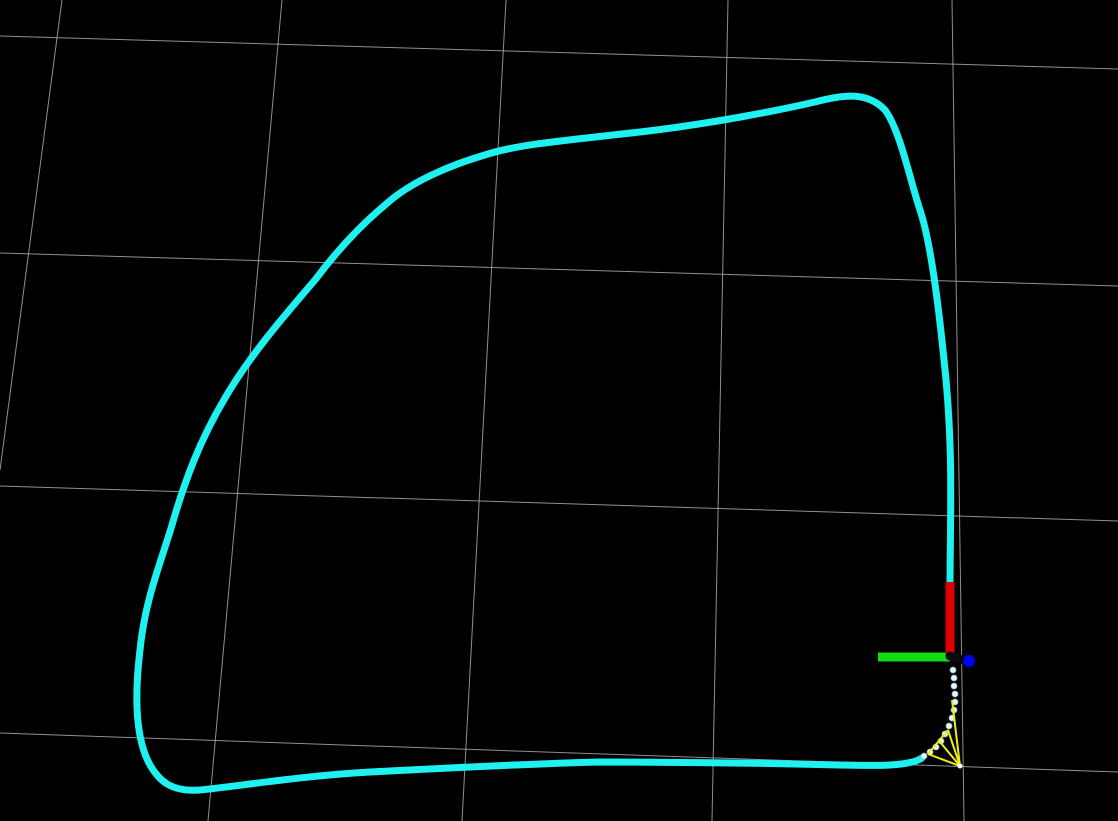 The image size is (1118, 821). What do you see at coordinates (938, 742) in the screenshot?
I see `constraint-edge` at bounding box center [938, 742].